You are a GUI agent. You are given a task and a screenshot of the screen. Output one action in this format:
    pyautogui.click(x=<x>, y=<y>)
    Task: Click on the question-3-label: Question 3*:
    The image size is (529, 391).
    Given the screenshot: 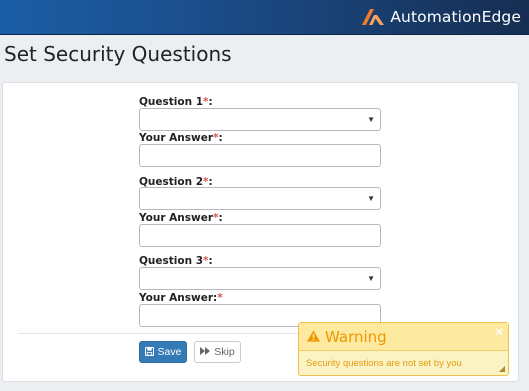 What is the action you would take?
    pyautogui.click(x=176, y=261)
    